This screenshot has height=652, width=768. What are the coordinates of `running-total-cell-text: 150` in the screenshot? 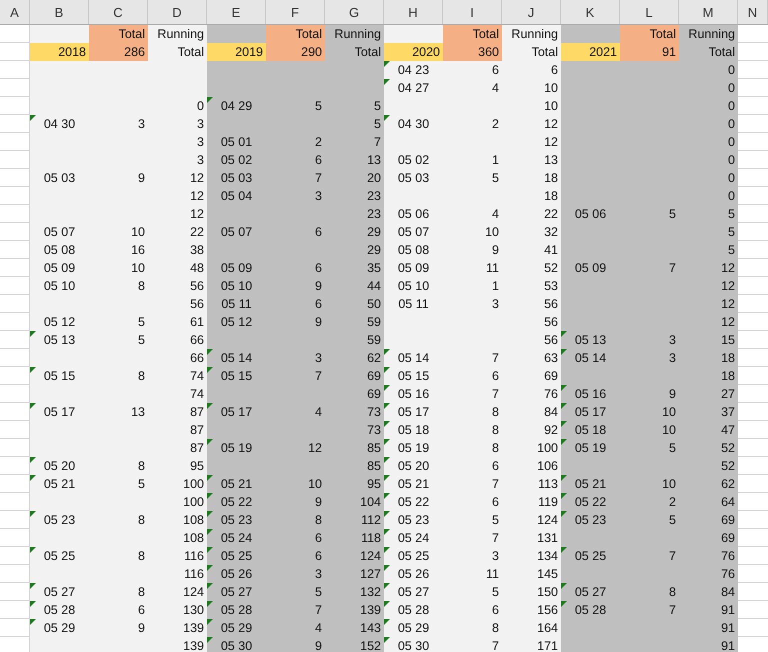 It's located at (547, 592).